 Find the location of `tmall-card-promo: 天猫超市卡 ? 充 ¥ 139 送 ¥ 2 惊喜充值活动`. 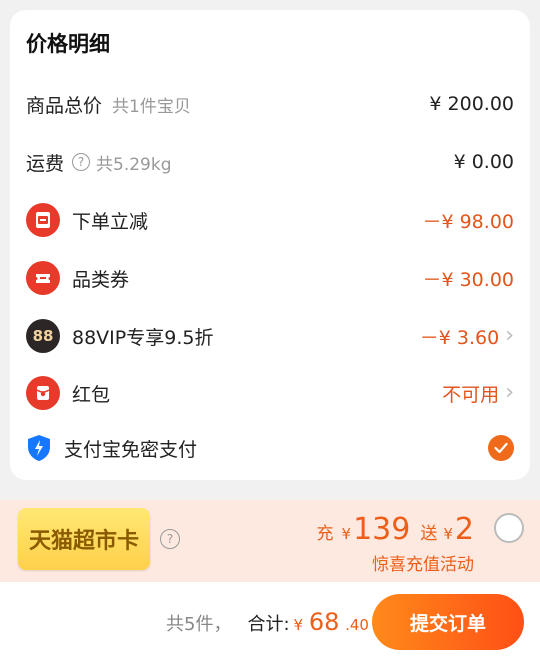

tmall-card-promo: 天猫超市卡 ? 充 ¥ 139 送 ¥ 2 惊喜充值活动 is located at coordinates (270, 541).